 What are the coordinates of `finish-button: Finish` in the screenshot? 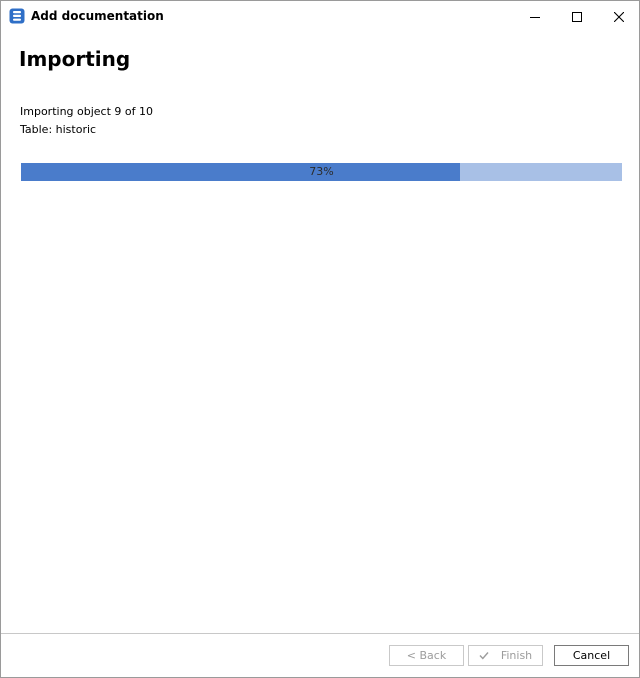 It's located at (505, 655).